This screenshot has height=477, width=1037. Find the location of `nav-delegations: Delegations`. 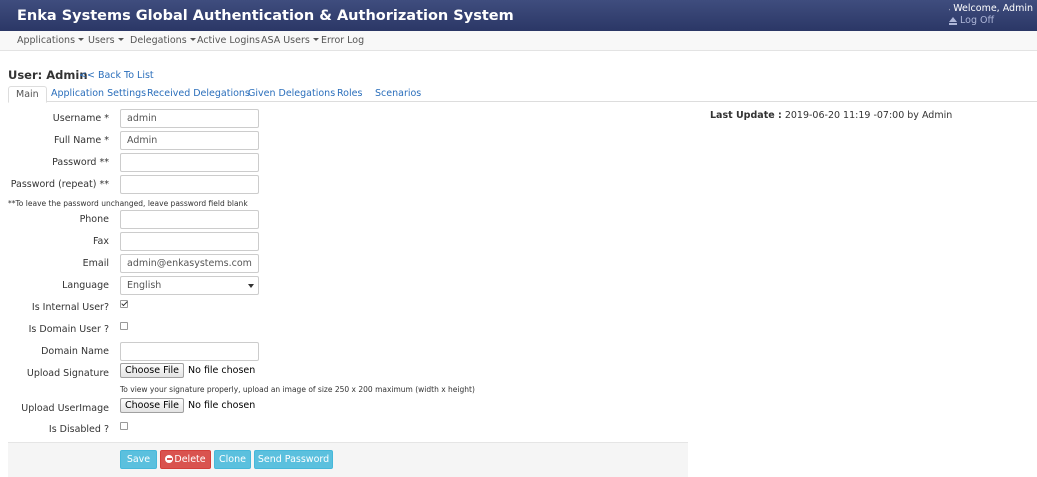

nav-delegations: Delegations is located at coordinates (163, 40).